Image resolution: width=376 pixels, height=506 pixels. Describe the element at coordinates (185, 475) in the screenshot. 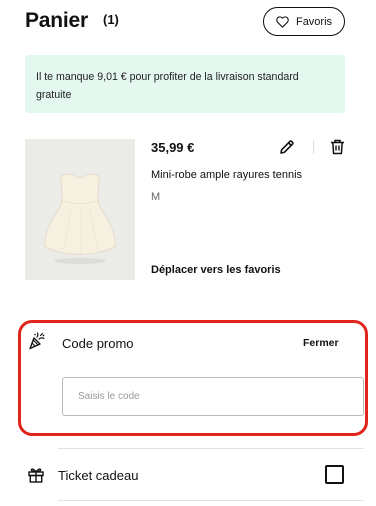

I see `gift-ticket-row: Ticket cadeau` at that location.